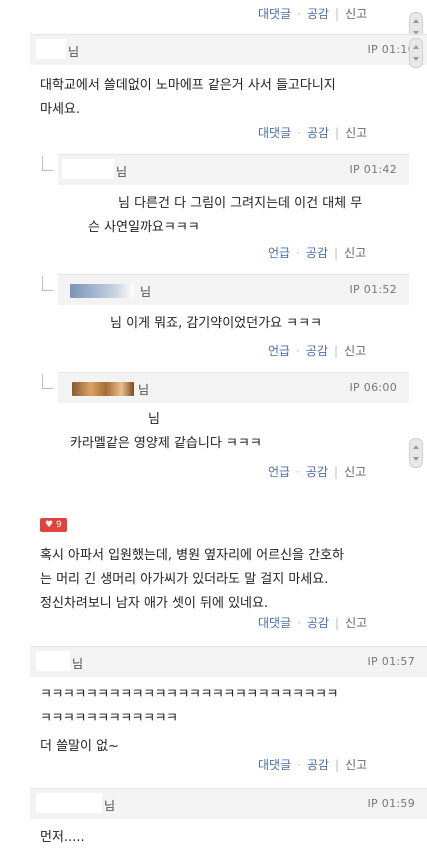  What do you see at coordinates (233, 387) in the screenshot?
I see `comment-header: 님 IP 06:00` at bounding box center [233, 387].